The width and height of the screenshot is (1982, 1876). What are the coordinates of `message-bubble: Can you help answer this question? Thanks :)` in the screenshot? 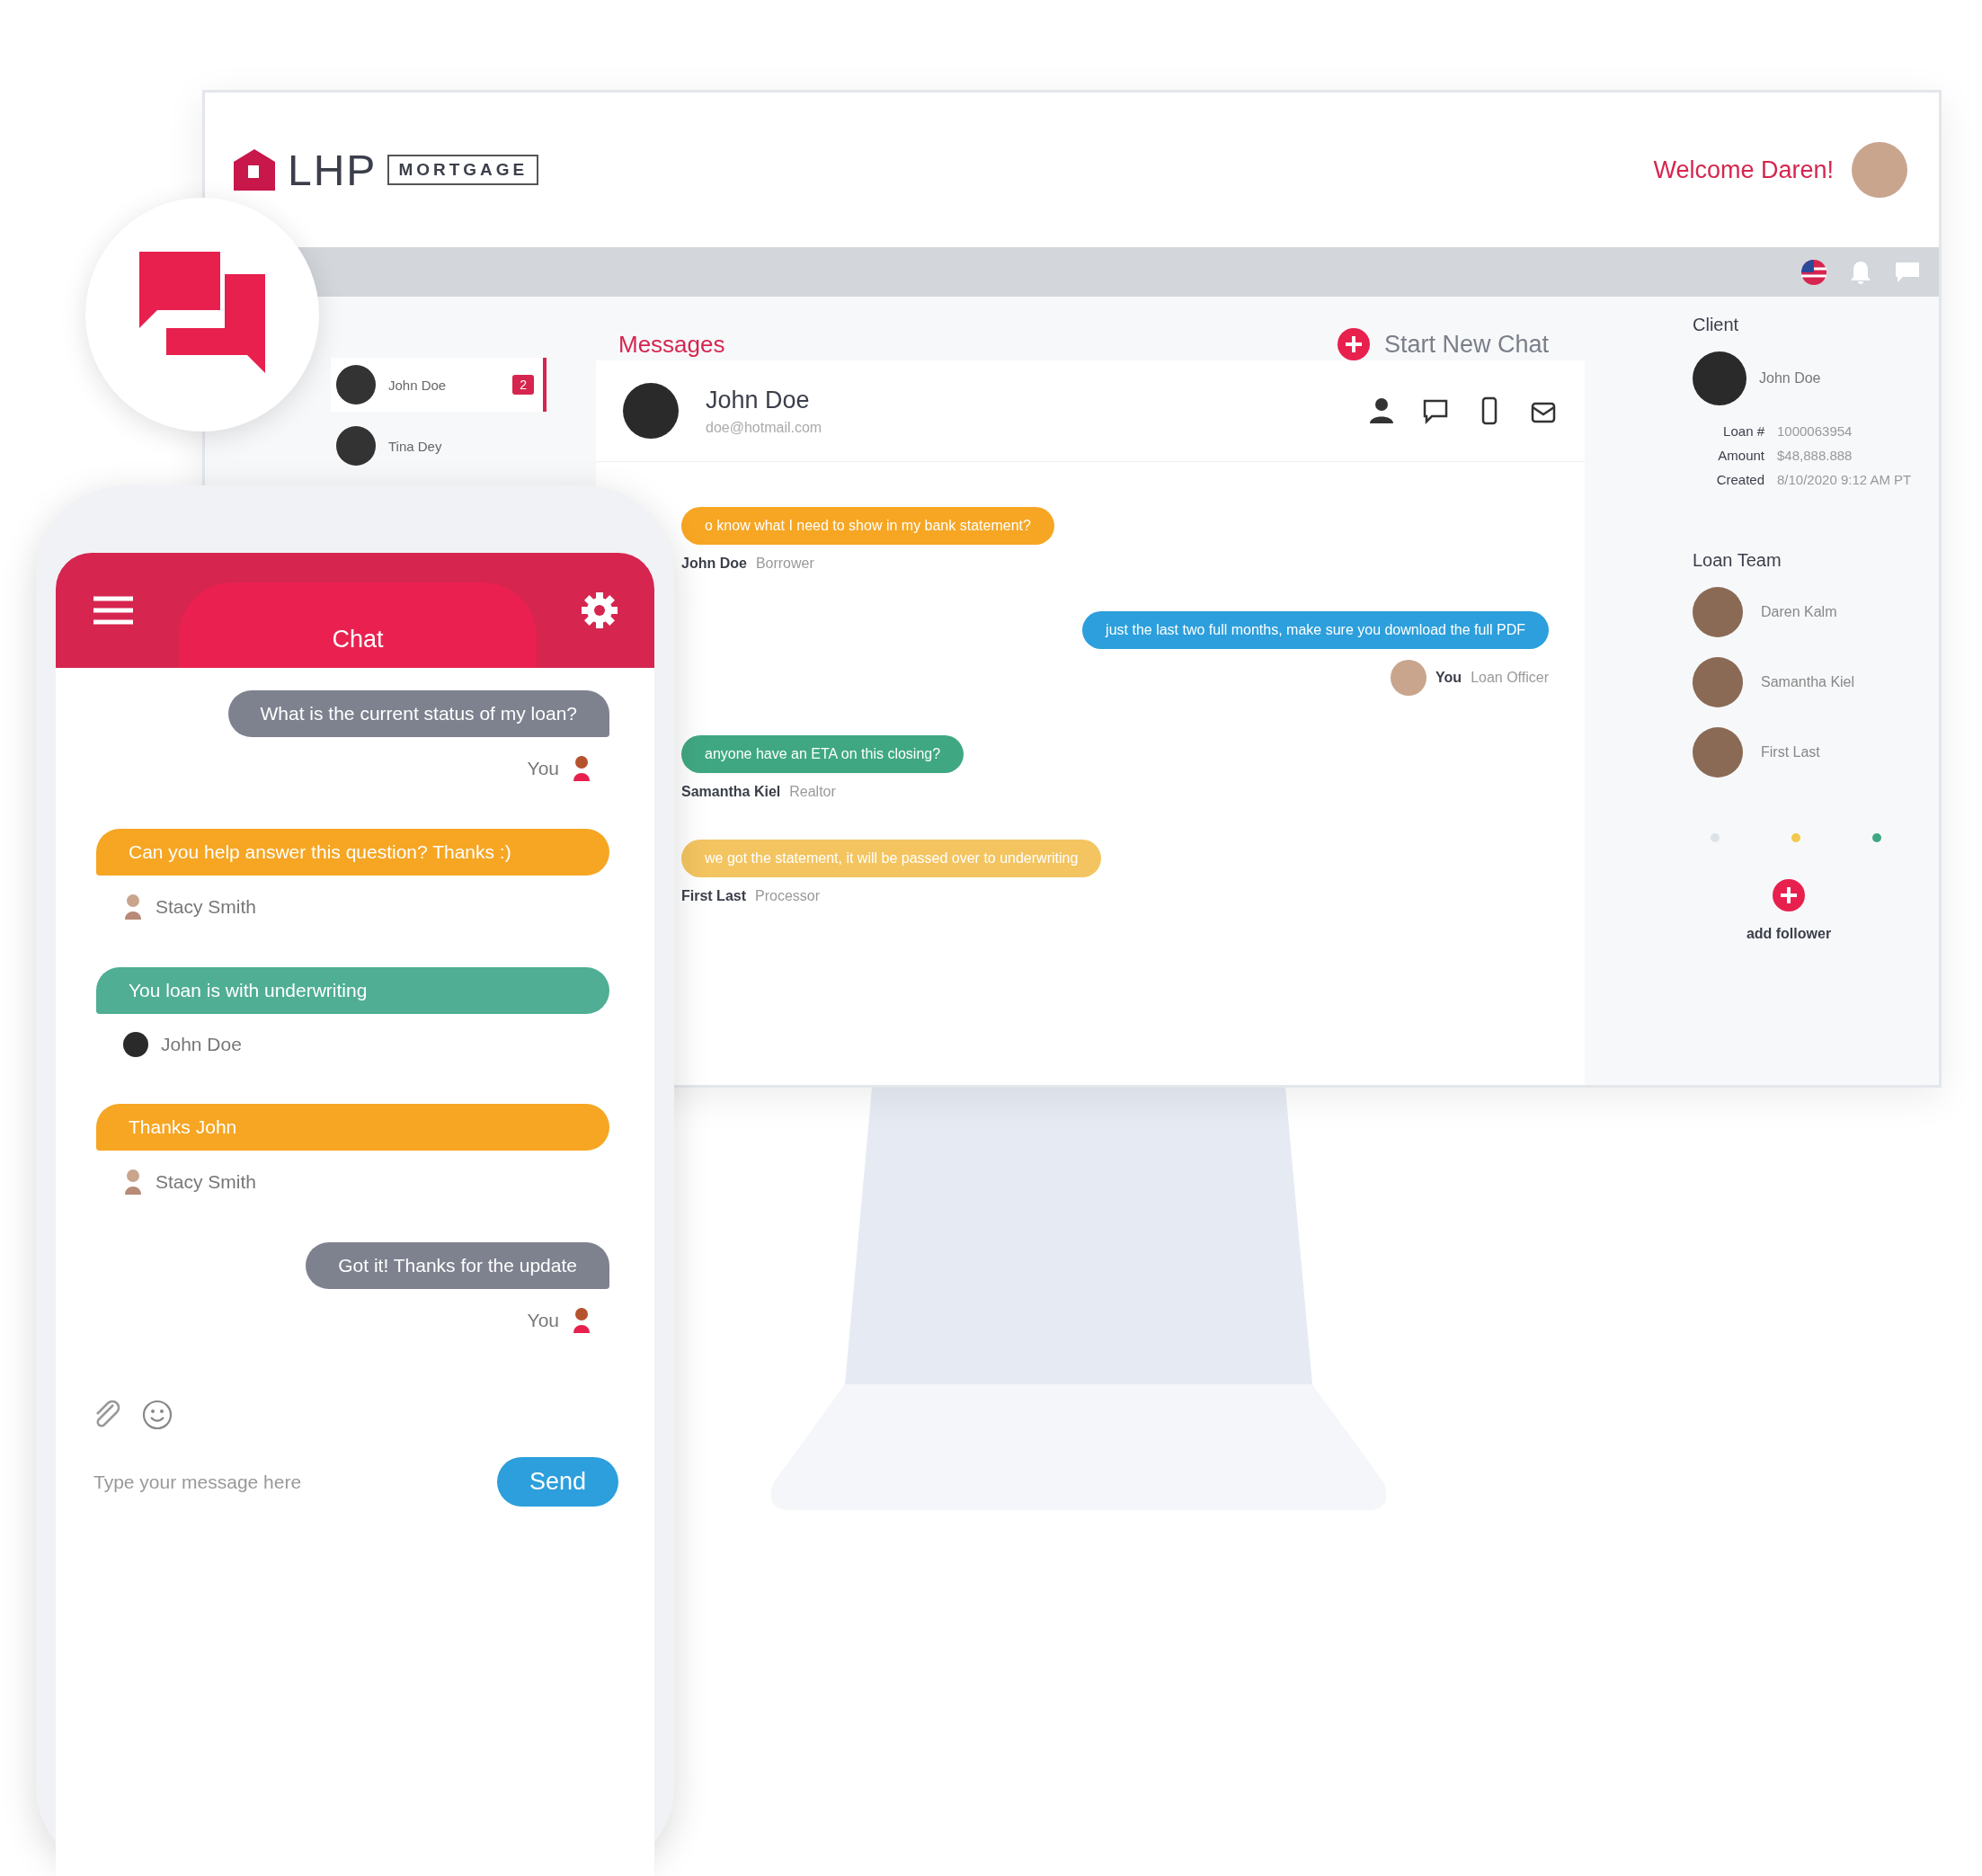 It's located at (352, 852).